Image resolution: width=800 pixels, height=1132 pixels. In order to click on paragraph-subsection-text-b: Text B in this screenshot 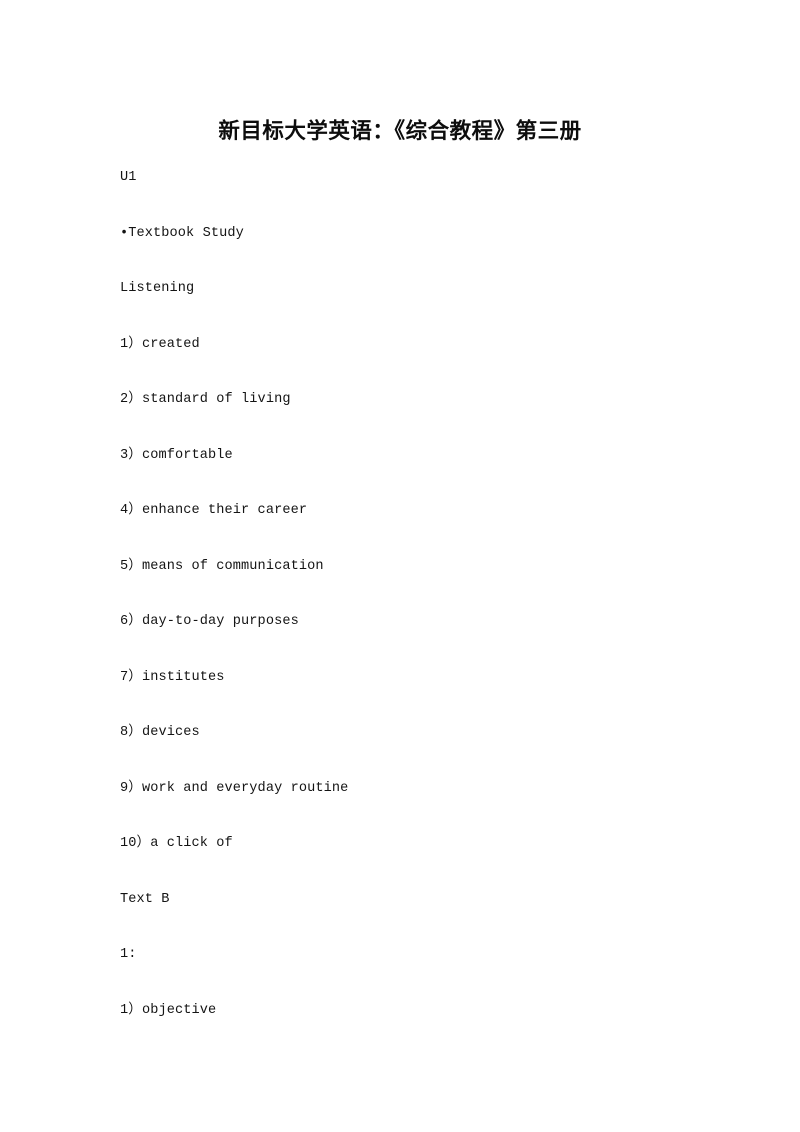, I will do `click(145, 899)`.